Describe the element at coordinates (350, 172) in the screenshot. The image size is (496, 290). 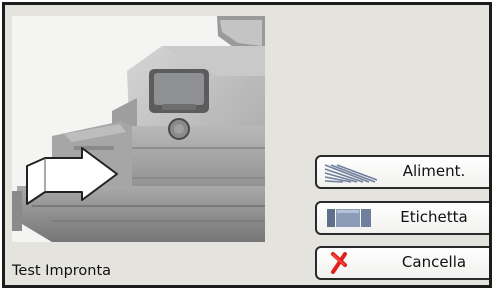
I see `feed-lines-icon` at that location.